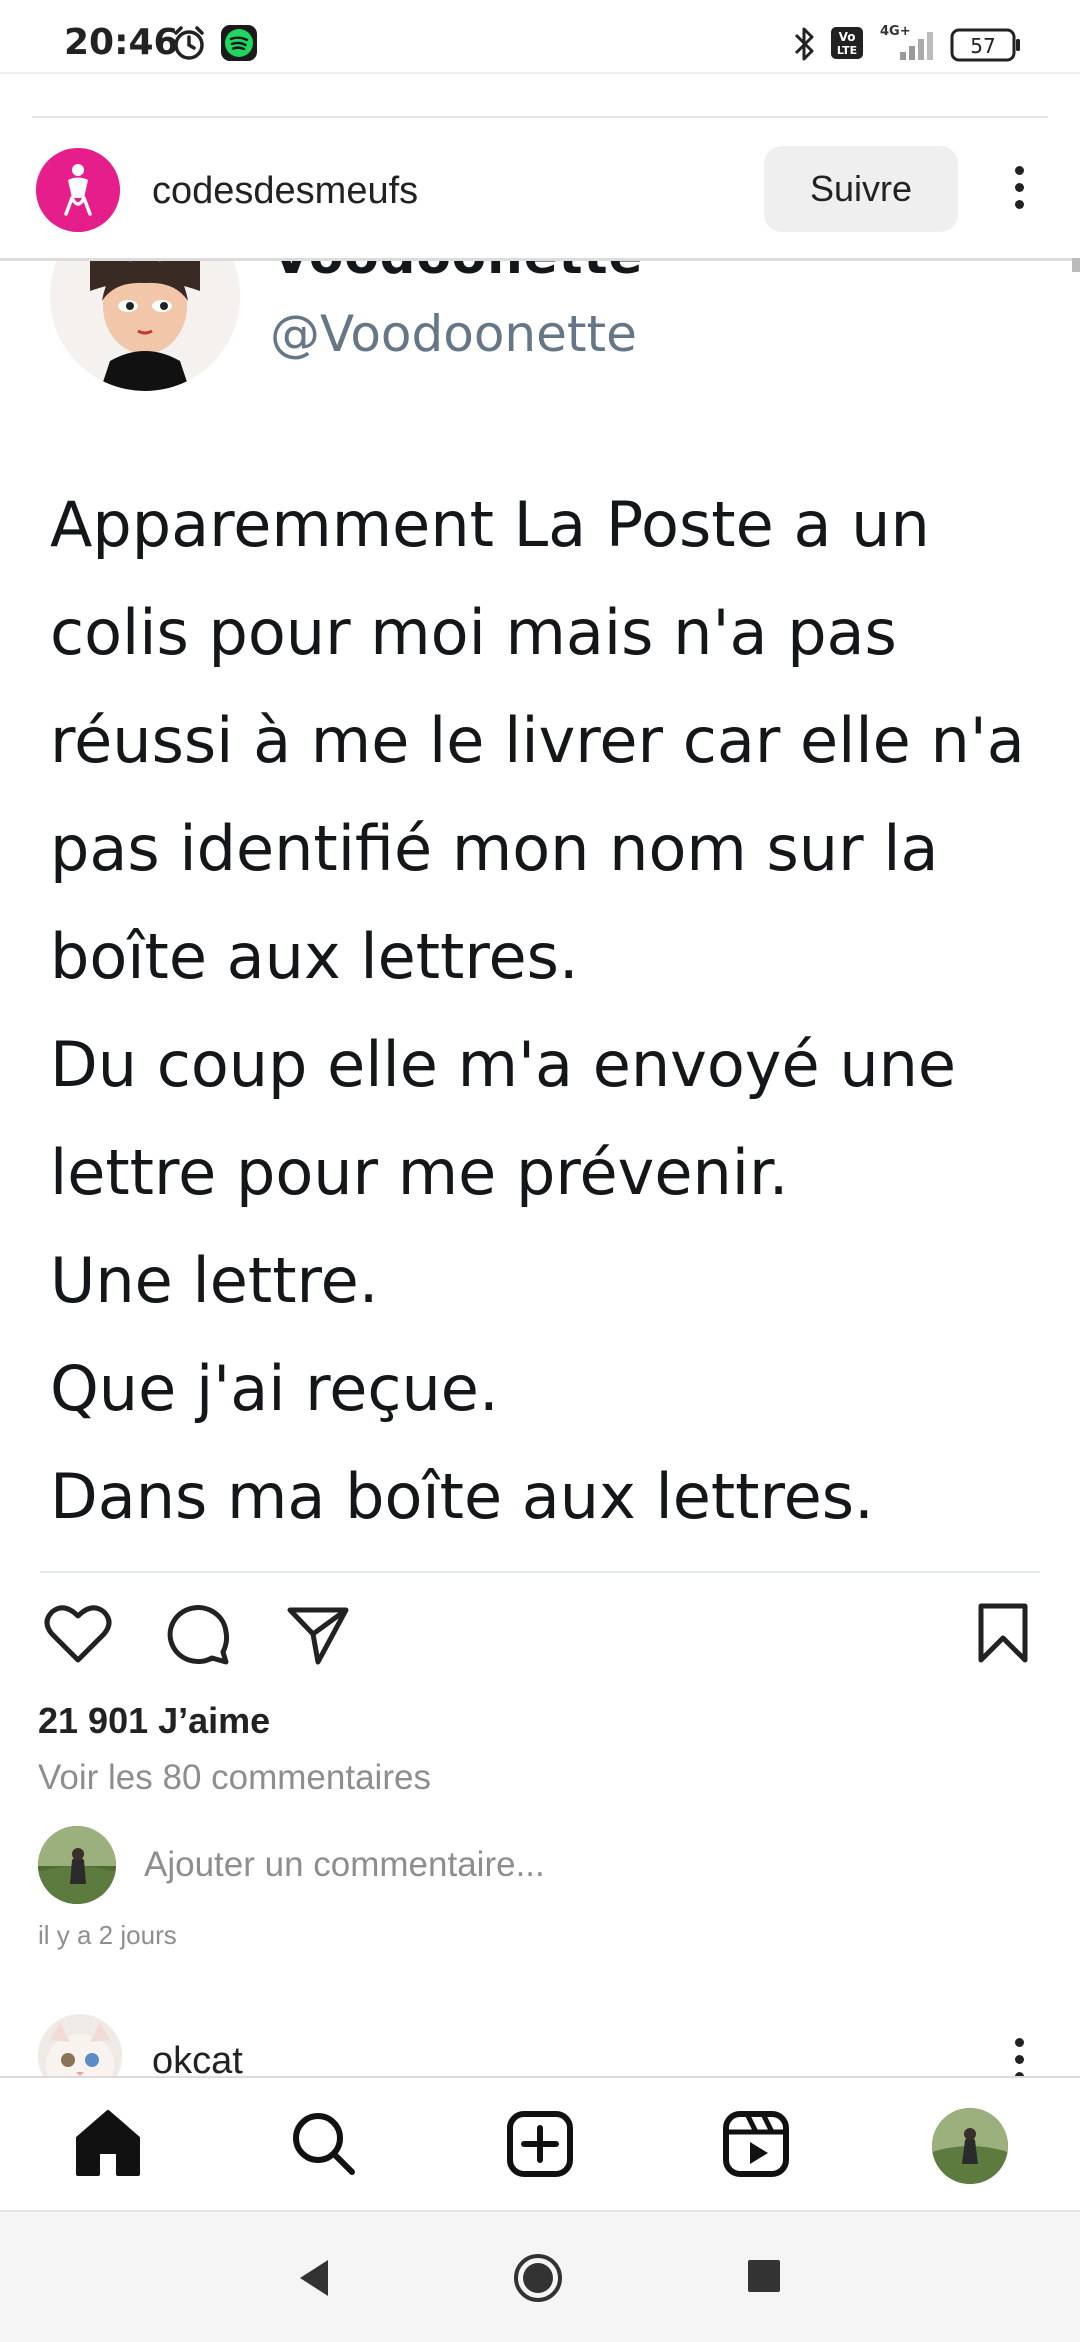 The height and width of the screenshot is (2342, 1080). I want to click on tweet-line: Apparemment La Poste a un, so click(490, 524).